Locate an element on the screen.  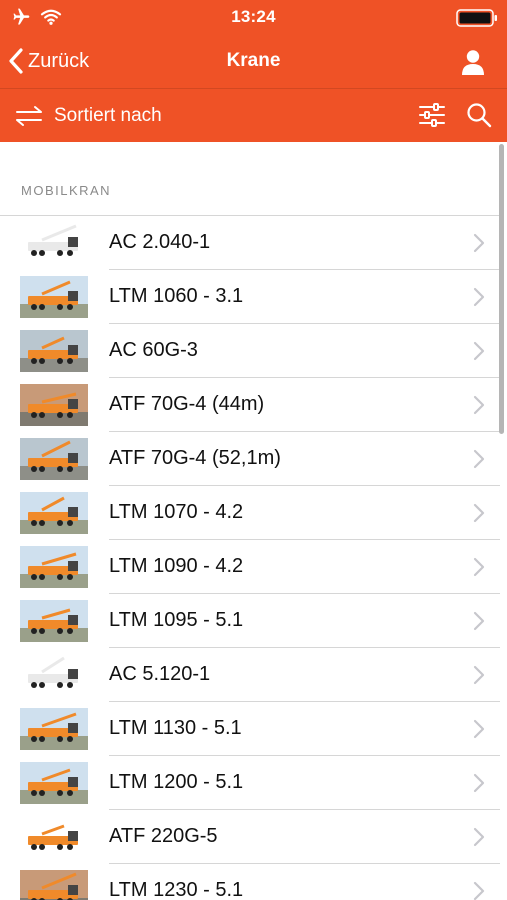
crane-name: ATF 220G-5 is located at coordinates (163, 836).